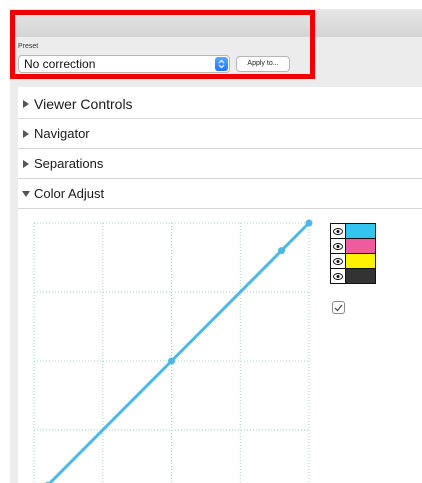 This screenshot has height=483, width=422. What do you see at coordinates (211, 4) in the screenshot?
I see `top-strip` at bounding box center [211, 4].